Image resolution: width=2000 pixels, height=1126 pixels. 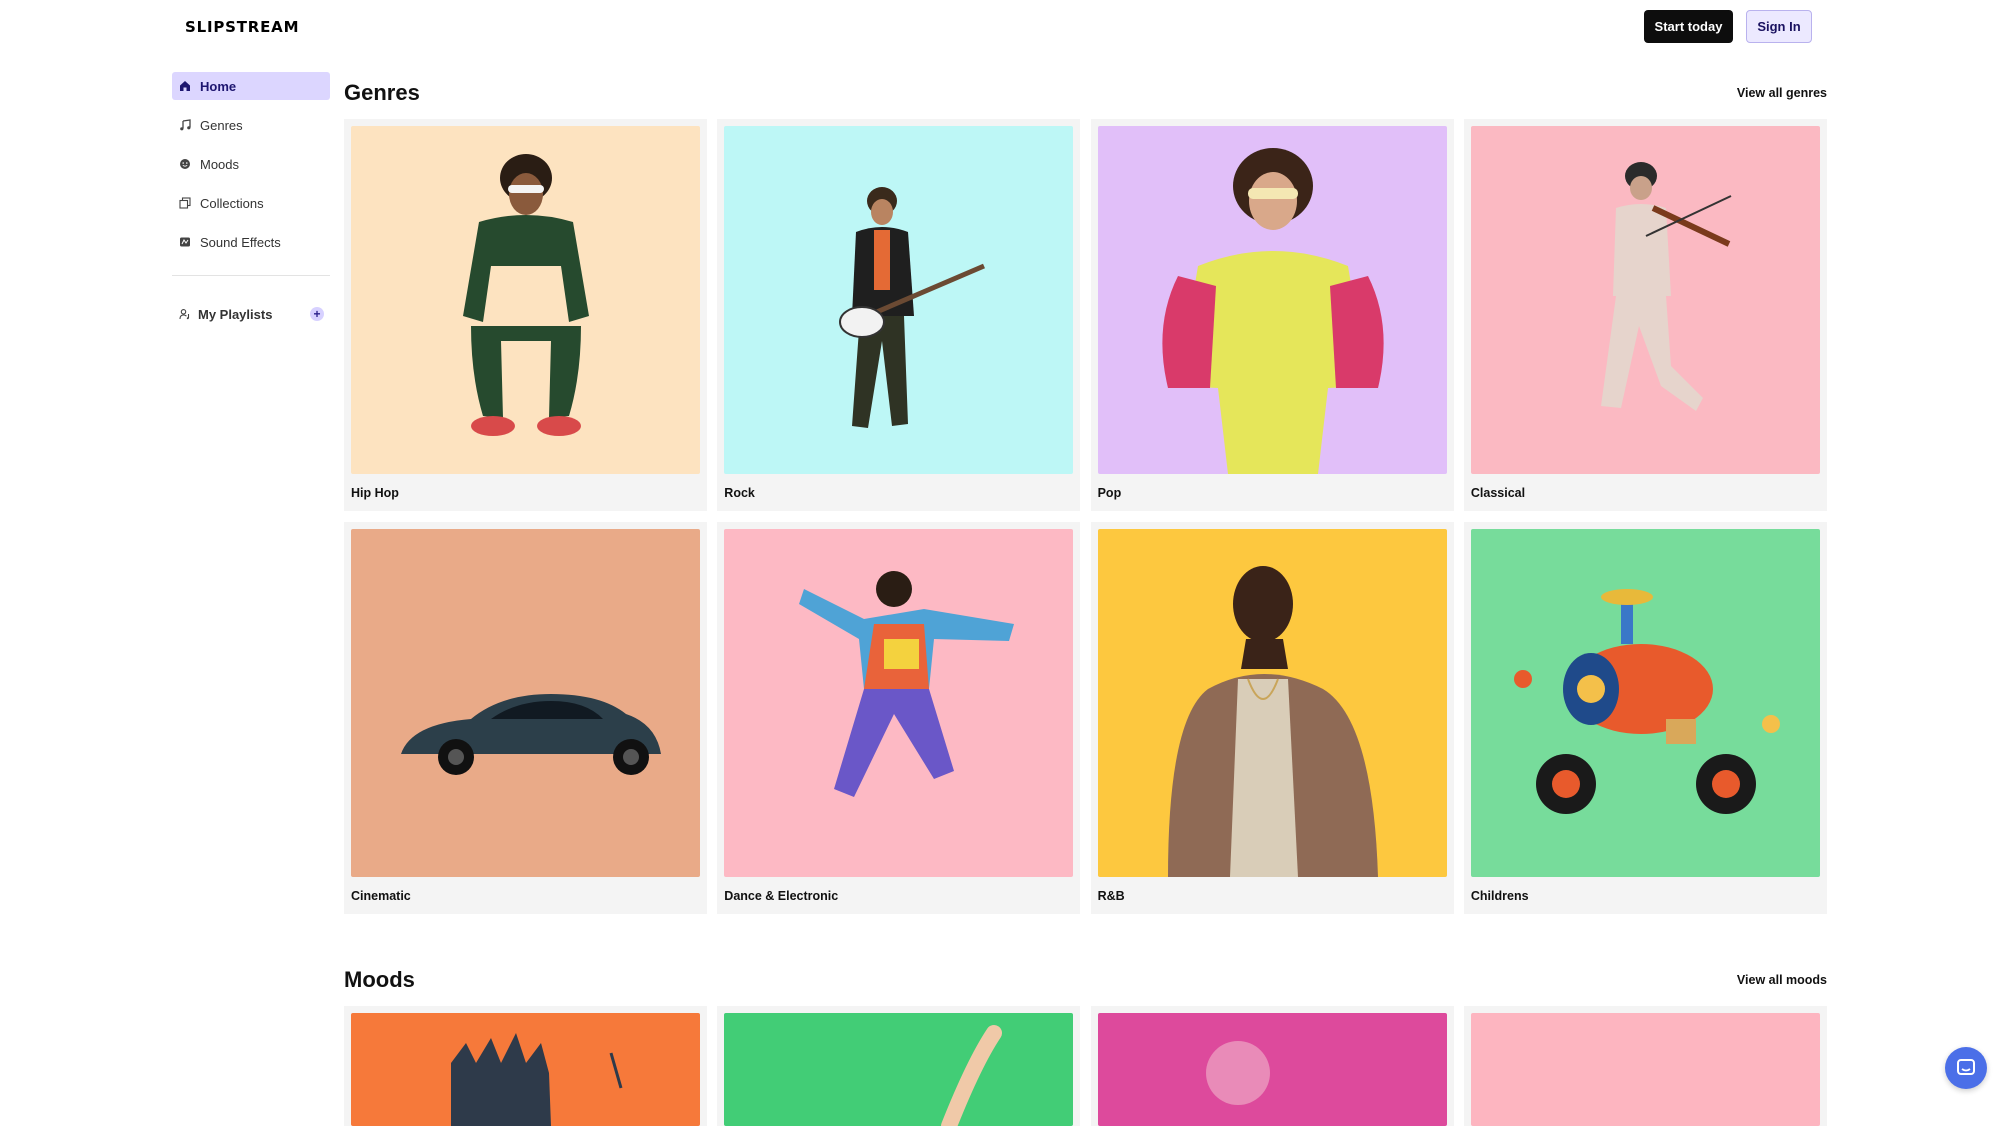 I want to click on genre-label: Rock, so click(x=739, y=493).